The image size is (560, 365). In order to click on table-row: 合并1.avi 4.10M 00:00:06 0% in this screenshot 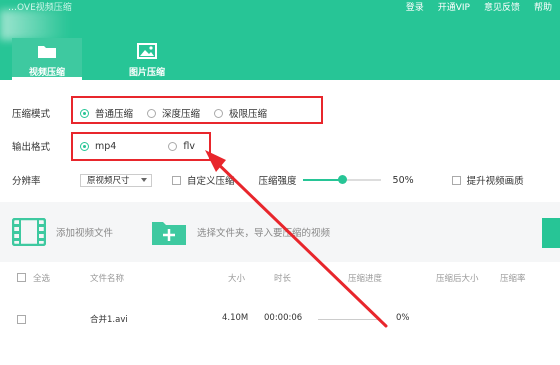, I will do `click(280, 320)`.